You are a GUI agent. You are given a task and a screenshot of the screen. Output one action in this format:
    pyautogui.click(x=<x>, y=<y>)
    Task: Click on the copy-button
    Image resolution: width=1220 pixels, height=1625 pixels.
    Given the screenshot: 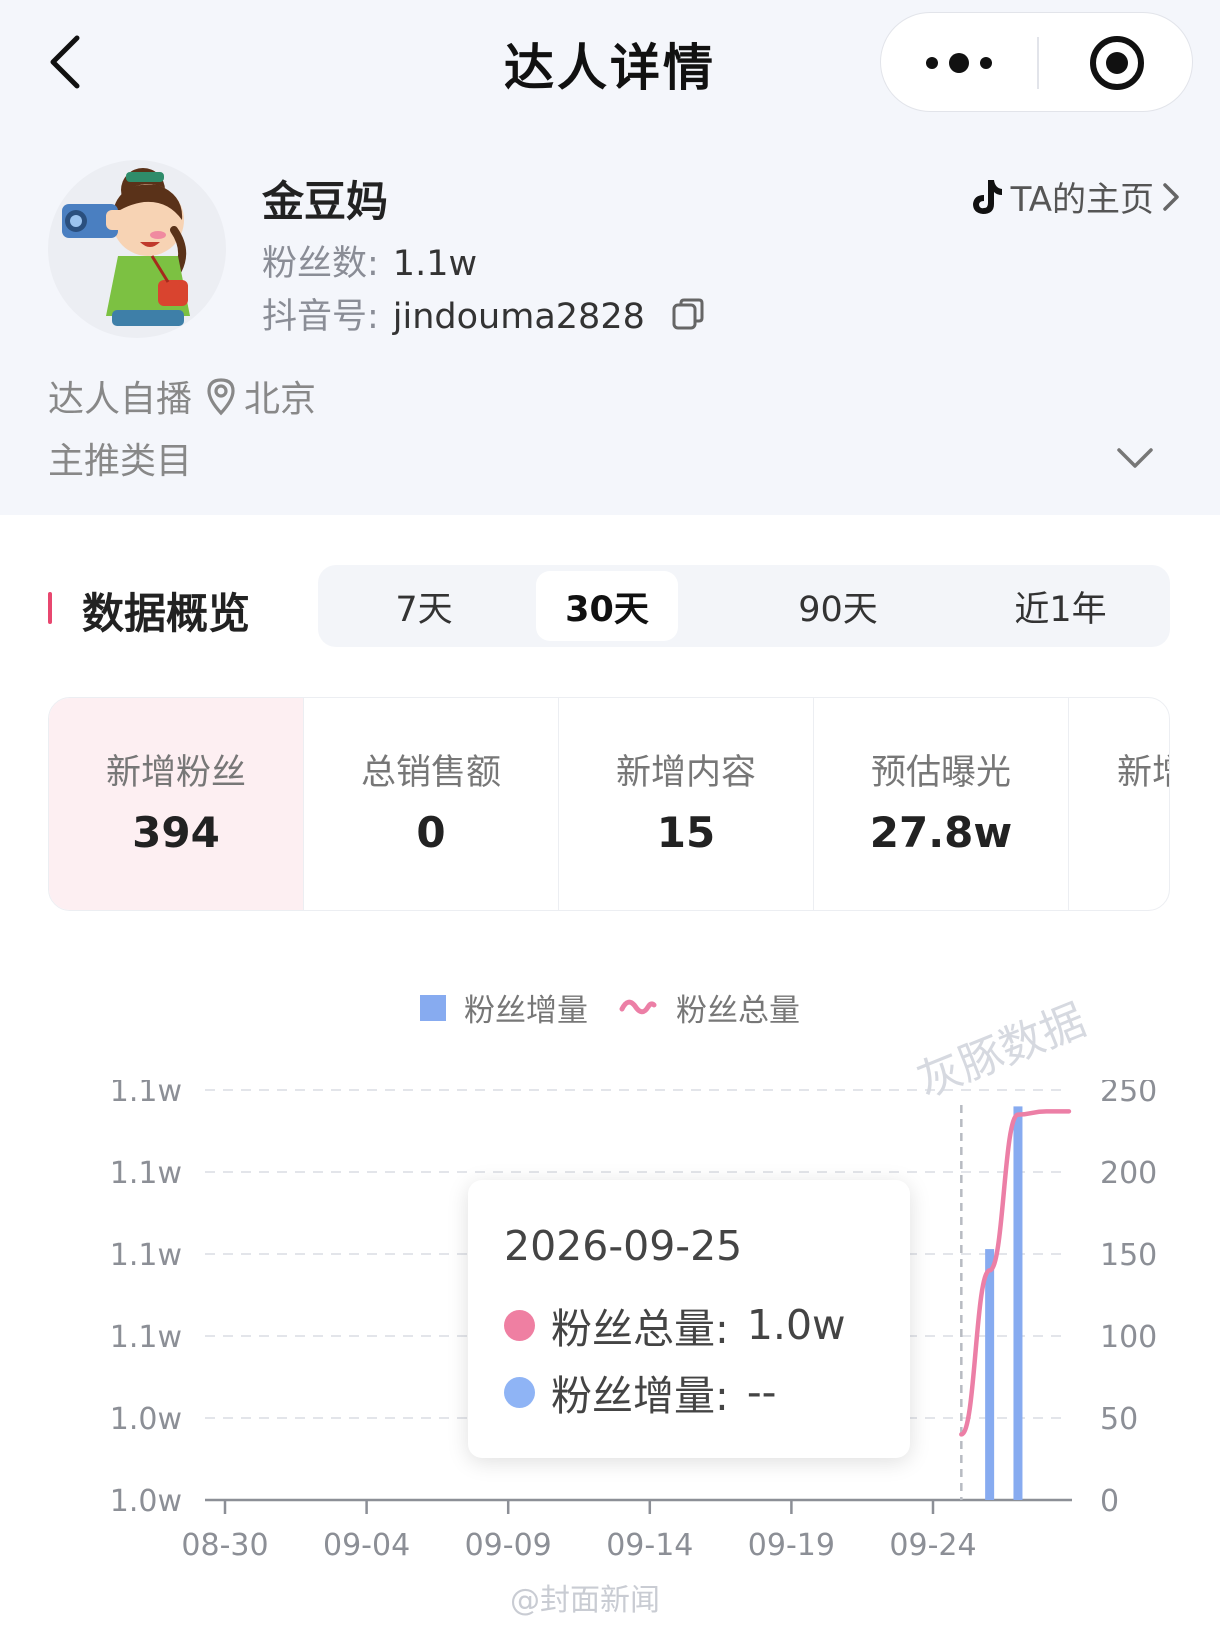 What is the action you would take?
    pyautogui.click(x=688, y=318)
    